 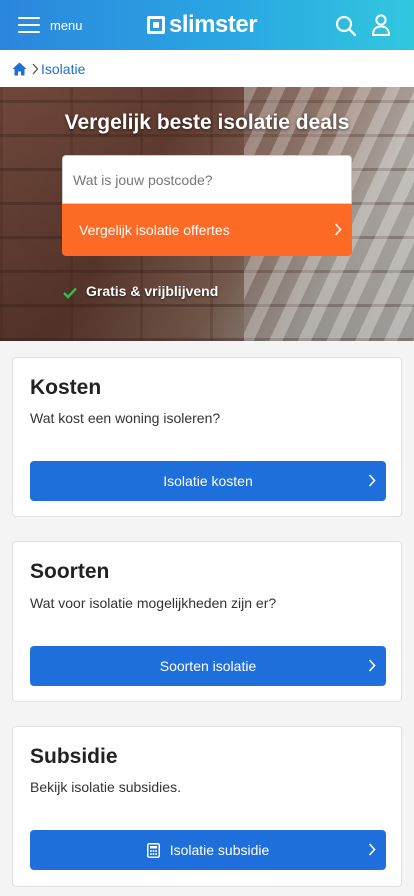 I want to click on card-title: Soorten, so click(x=70, y=571).